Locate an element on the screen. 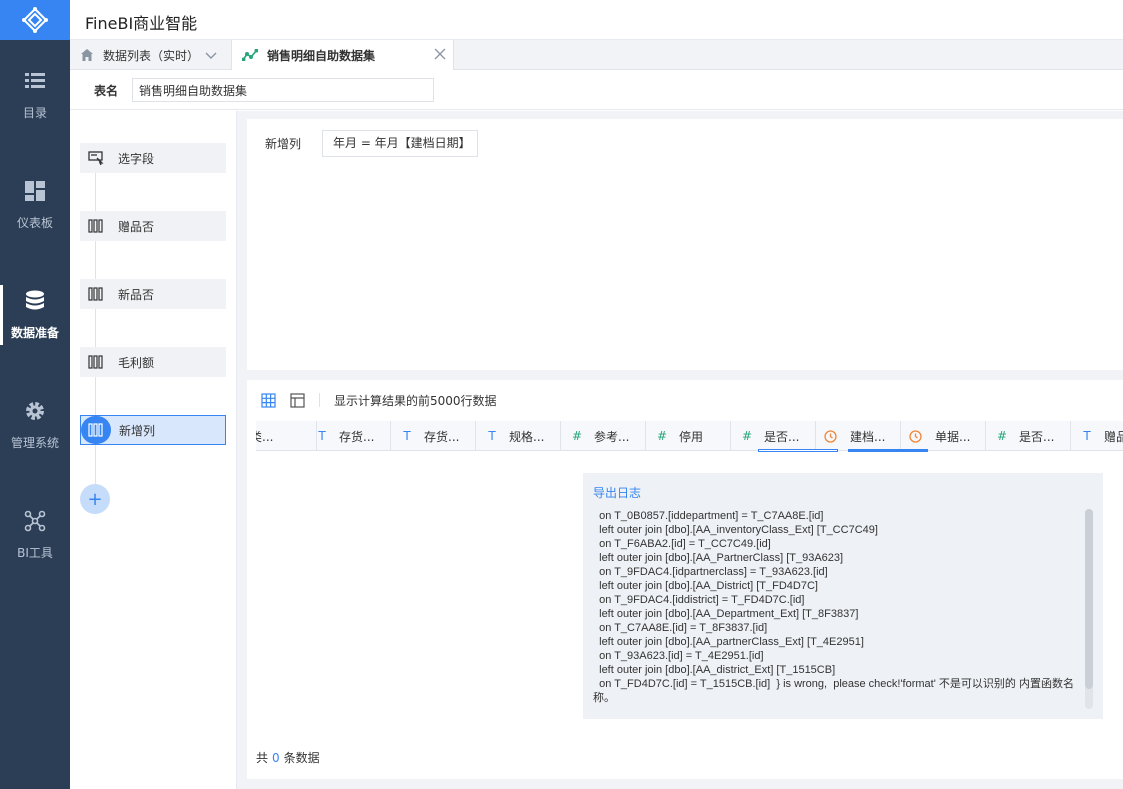 This screenshot has width=1123, height=789. config-label: 新增列 is located at coordinates (283, 144).